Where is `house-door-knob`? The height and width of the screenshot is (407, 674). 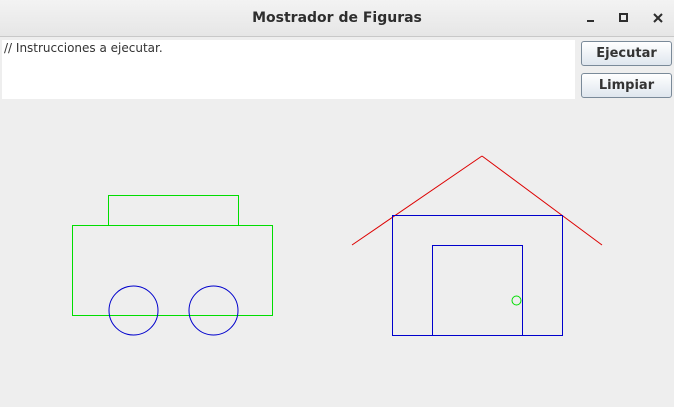
house-door-knob is located at coordinates (516, 300).